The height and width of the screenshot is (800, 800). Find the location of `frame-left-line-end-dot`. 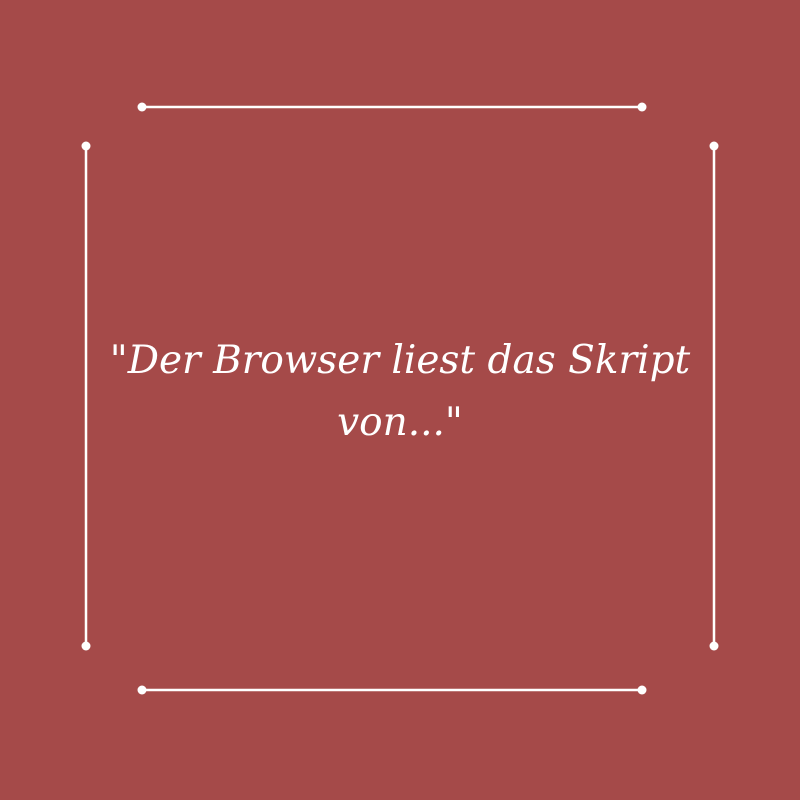

frame-left-line-end-dot is located at coordinates (86, 646).